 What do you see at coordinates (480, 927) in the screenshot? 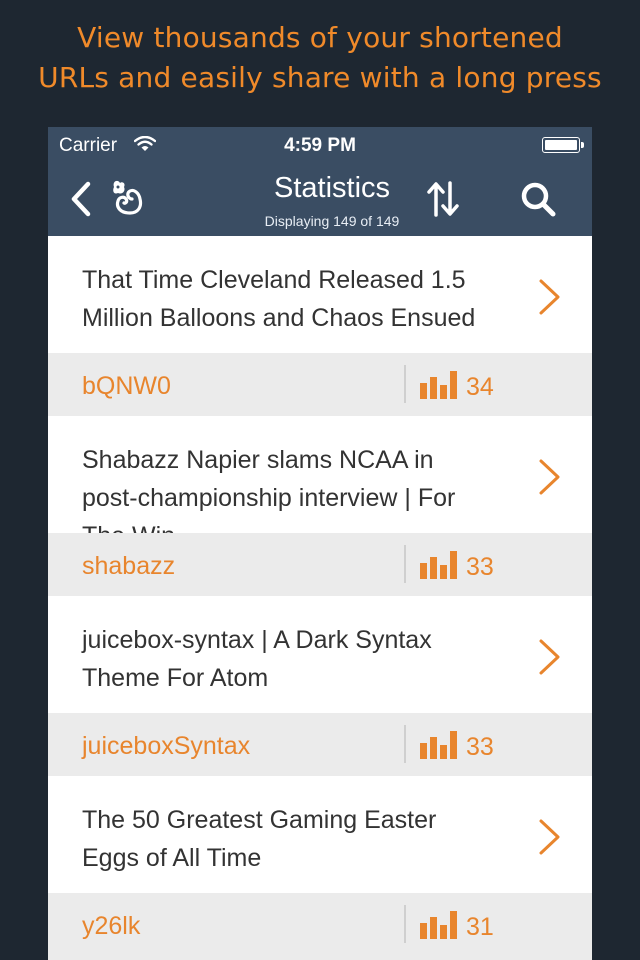
I see `click-count: 31` at bounding box center [480, 927].